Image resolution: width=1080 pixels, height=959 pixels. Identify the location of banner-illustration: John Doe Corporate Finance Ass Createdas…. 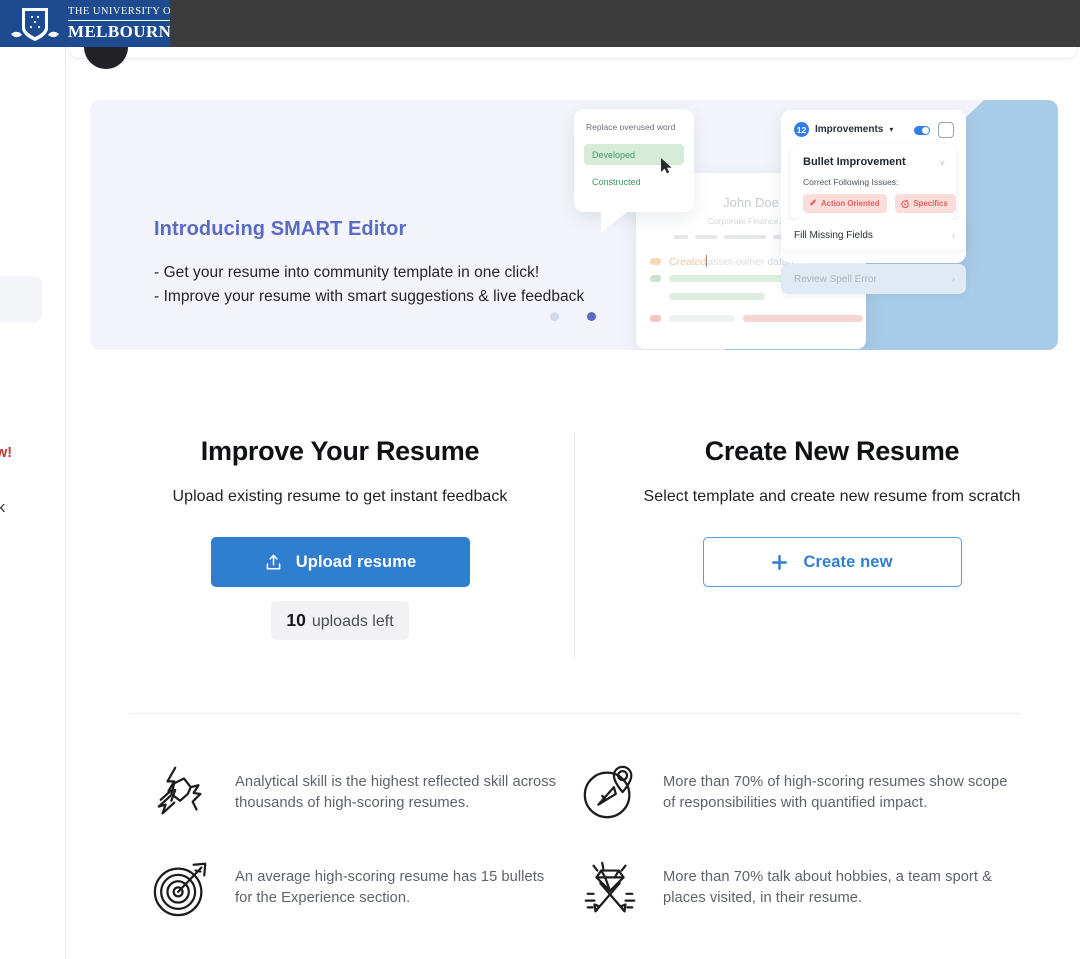
(816, 225).